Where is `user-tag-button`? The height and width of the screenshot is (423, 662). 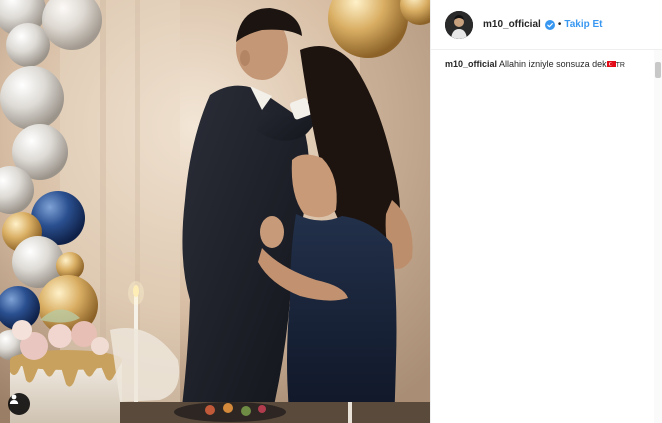 user-tag-button is located at coordinates (19, 404).